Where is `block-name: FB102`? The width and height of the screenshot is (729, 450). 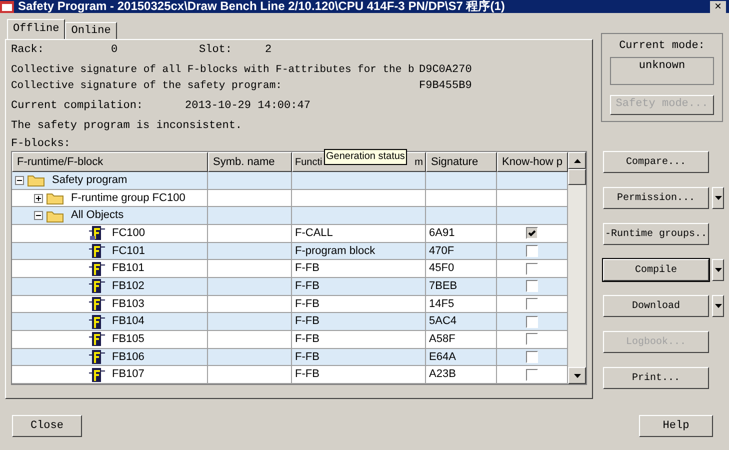 block-name: FB102 is located at coordinates (128, 286).